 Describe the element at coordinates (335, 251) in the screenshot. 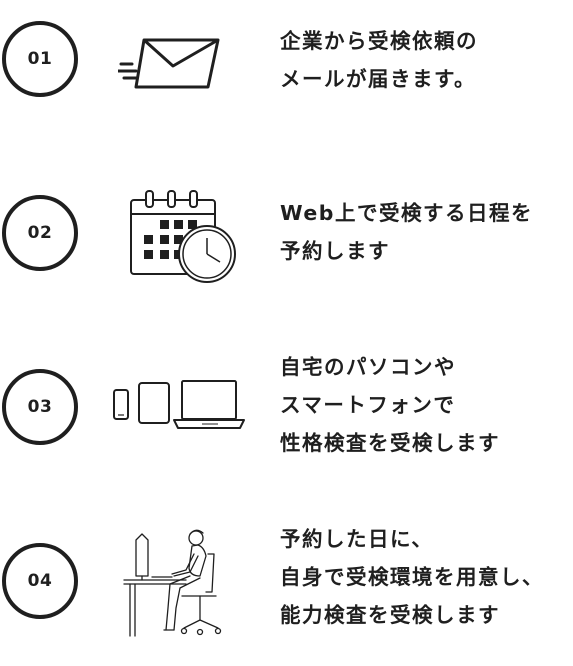

I see `step-text-line: 予約します` at that location.